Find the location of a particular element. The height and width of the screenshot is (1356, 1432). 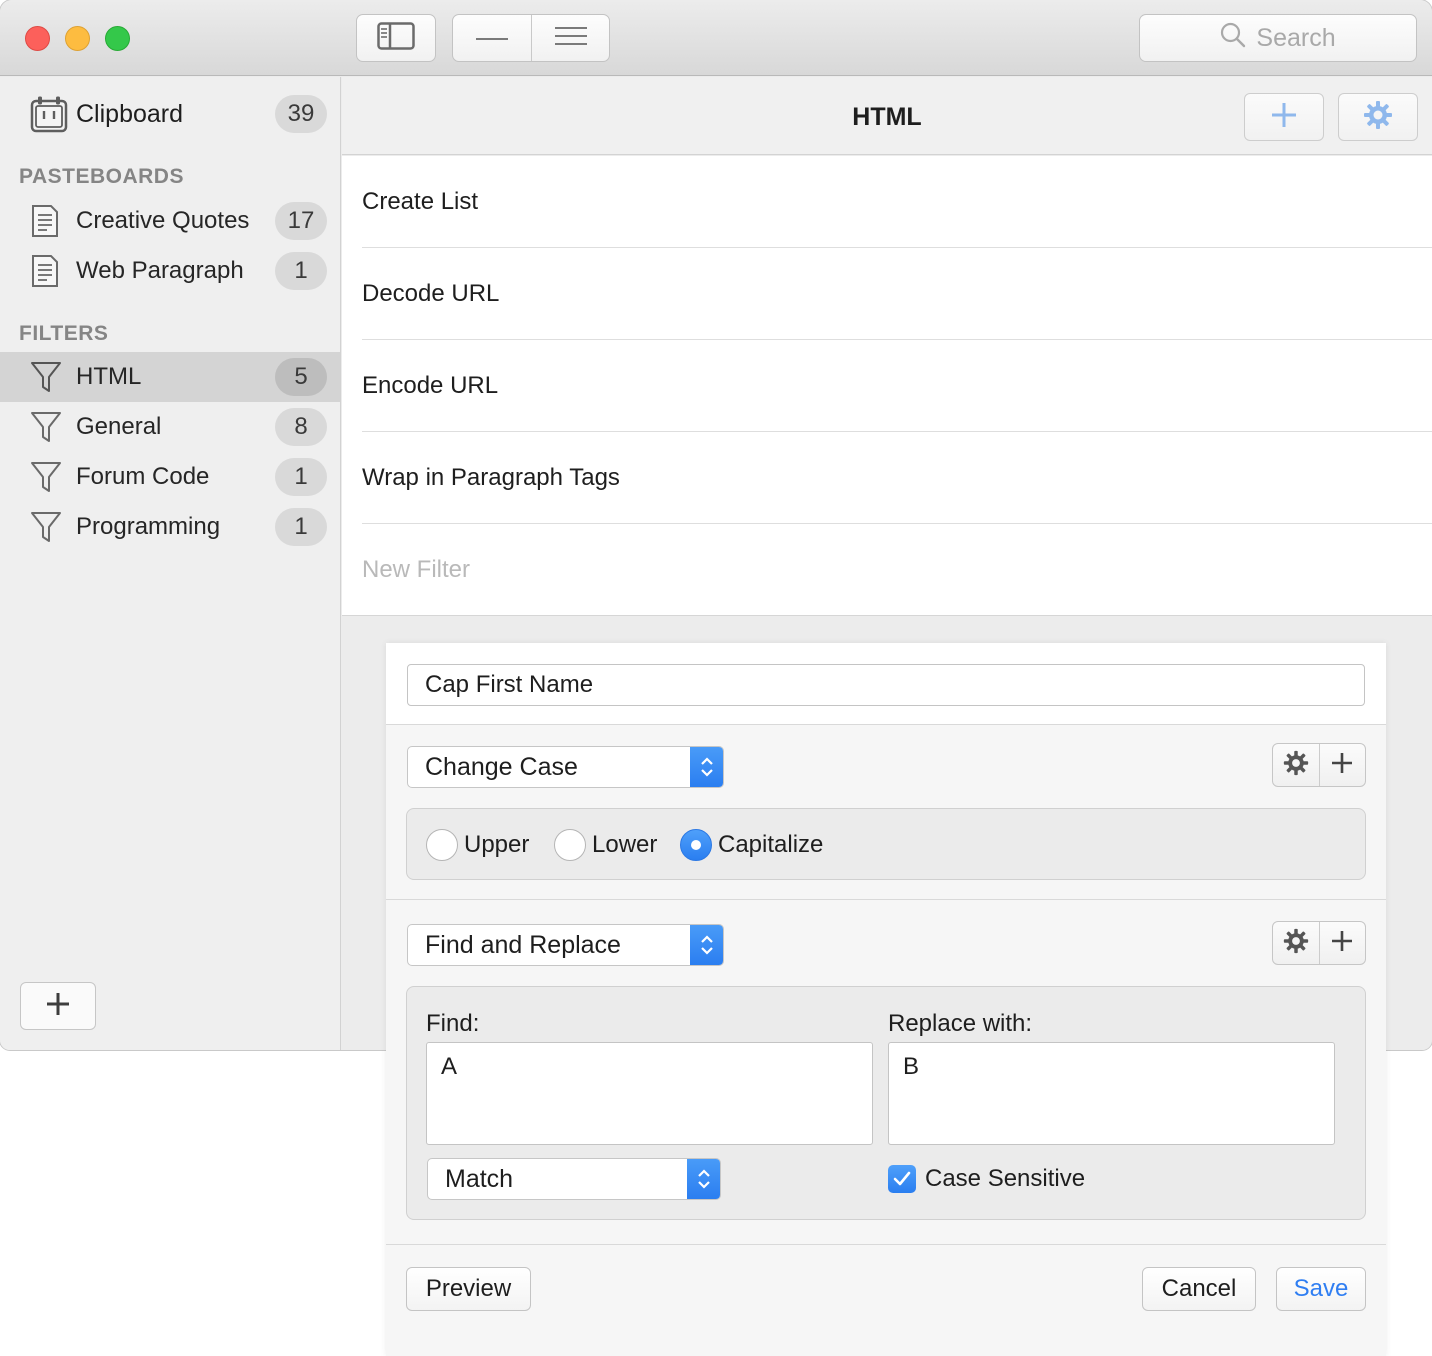

compact-view-button is located at coordinates (492, 38).